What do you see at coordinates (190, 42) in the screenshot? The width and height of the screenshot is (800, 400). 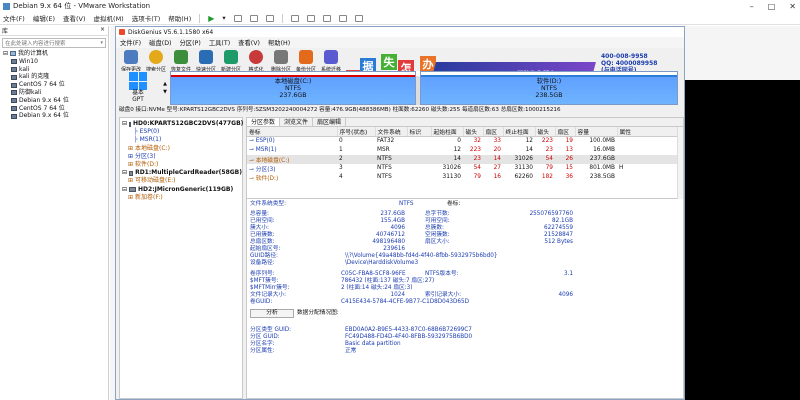 I see `dg-menu-partition: 分区(P)` at bounding box center [190, 42].